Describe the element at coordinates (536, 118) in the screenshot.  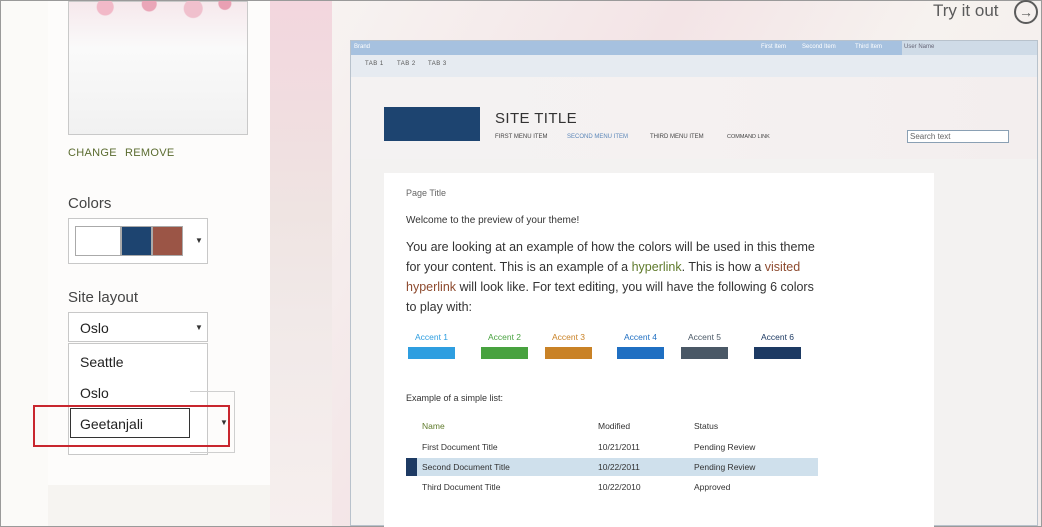
I see `site-title: SITE TITLE` at that location.